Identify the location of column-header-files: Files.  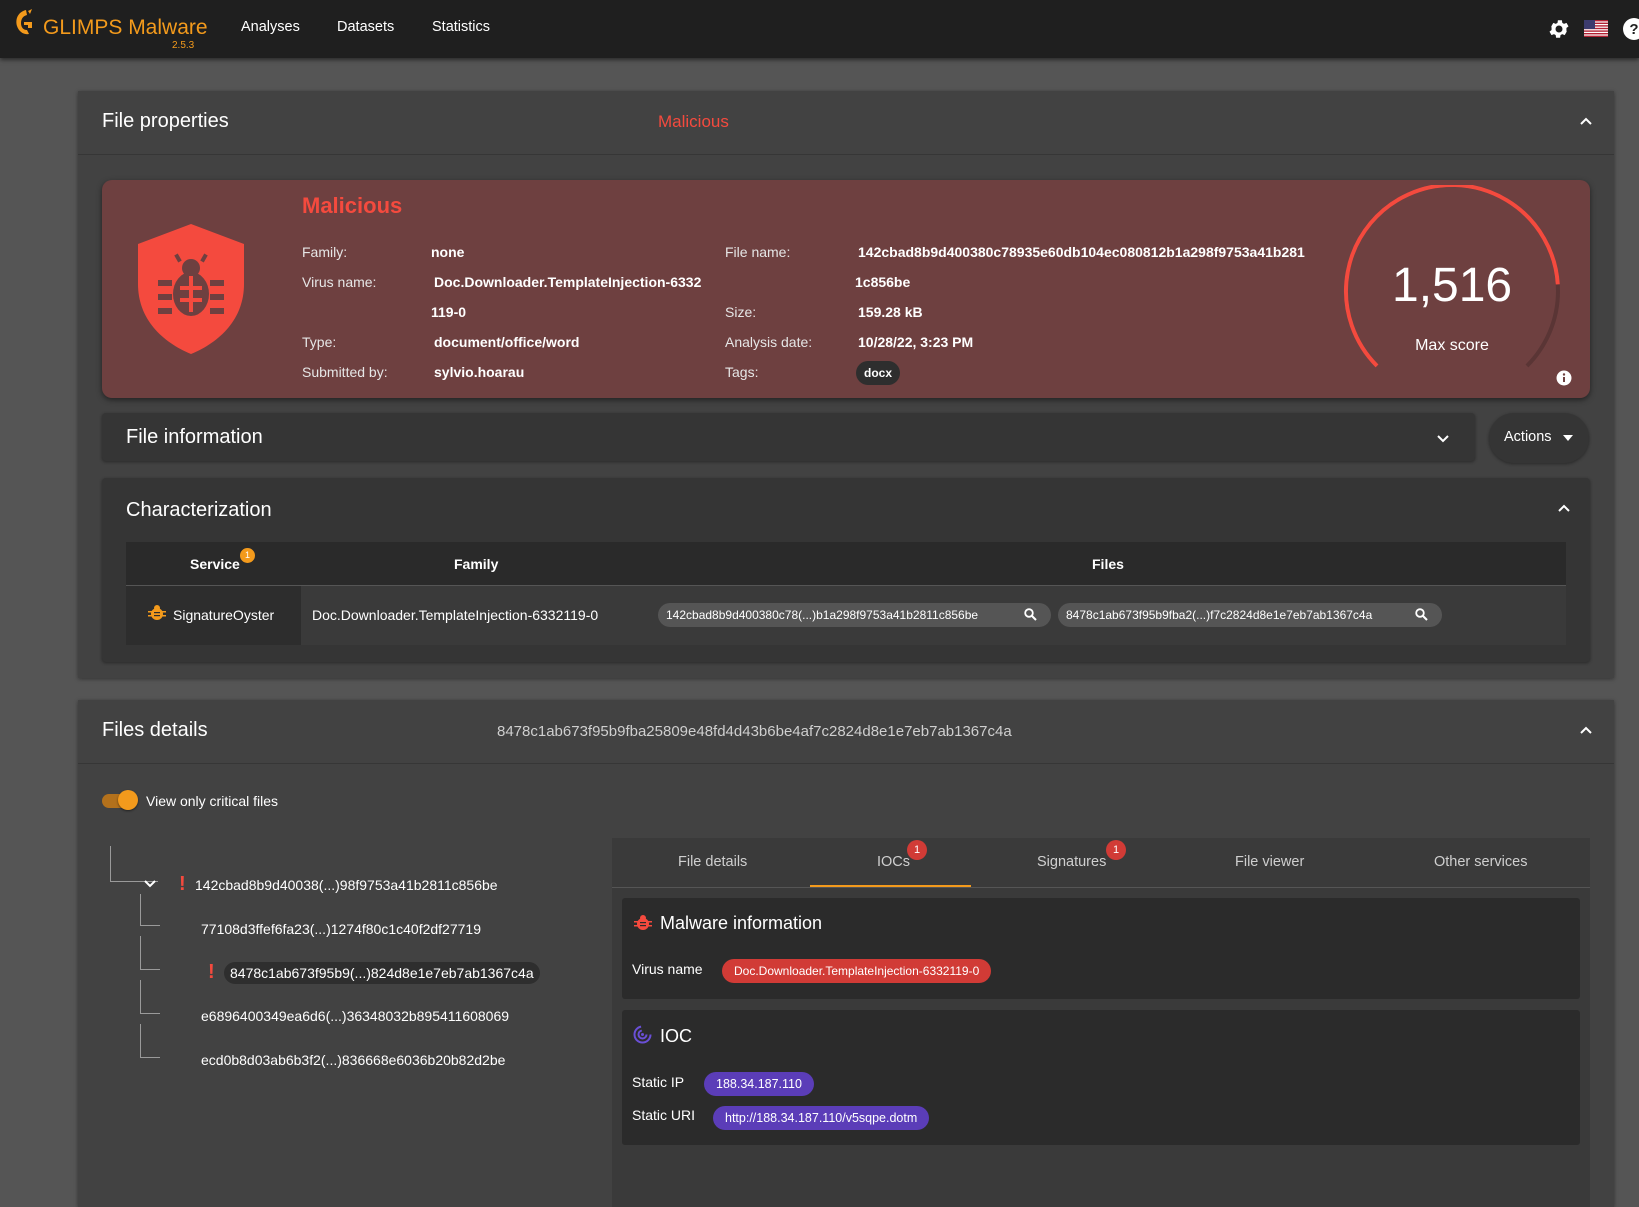
(1108, 564).